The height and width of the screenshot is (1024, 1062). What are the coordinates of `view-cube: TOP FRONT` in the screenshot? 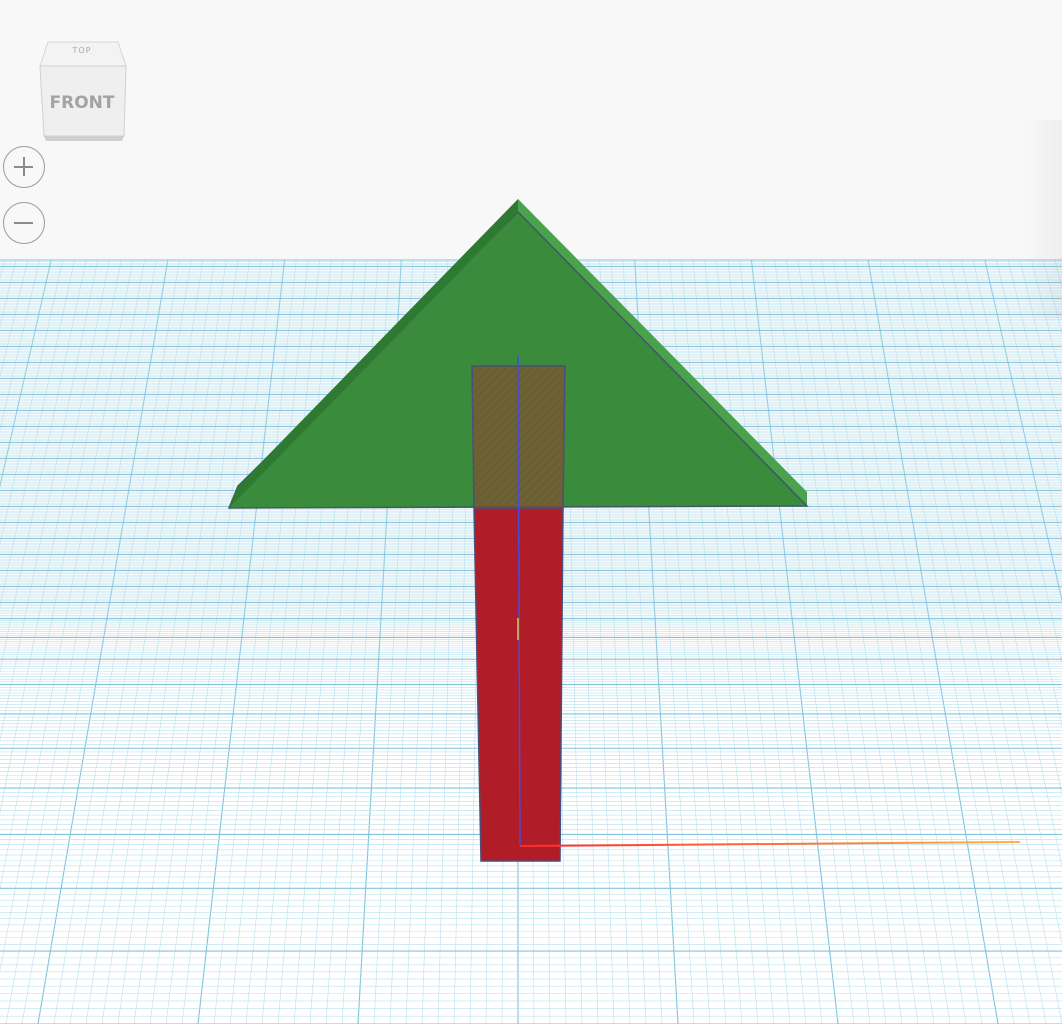 It's located at (83, 92).